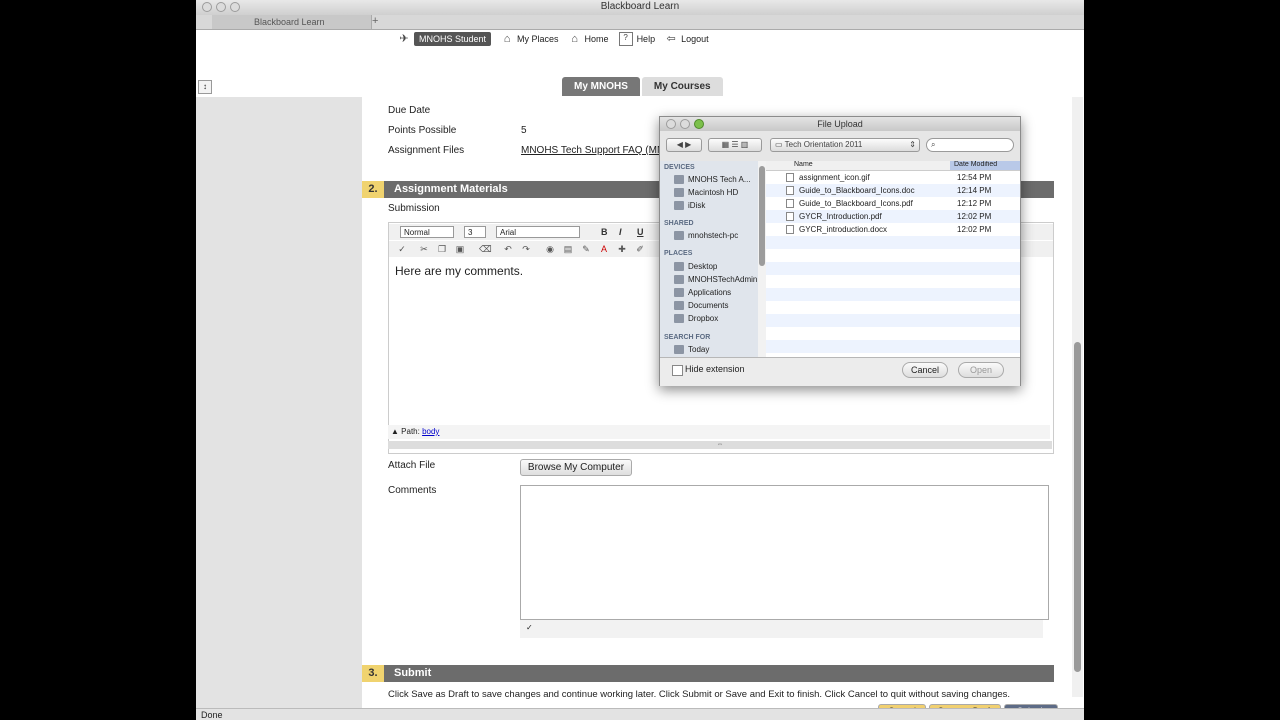 The height and width of the screenshot is (720, 1280). Describe the element at coordinates (424, 249) in the screenshot. I see `cut-icon: ✂` at that location.